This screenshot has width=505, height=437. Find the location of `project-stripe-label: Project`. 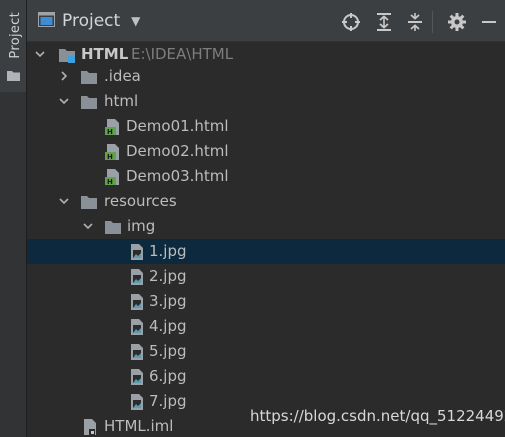

project-stripe-label: Project is located at coordinates (15, 35).